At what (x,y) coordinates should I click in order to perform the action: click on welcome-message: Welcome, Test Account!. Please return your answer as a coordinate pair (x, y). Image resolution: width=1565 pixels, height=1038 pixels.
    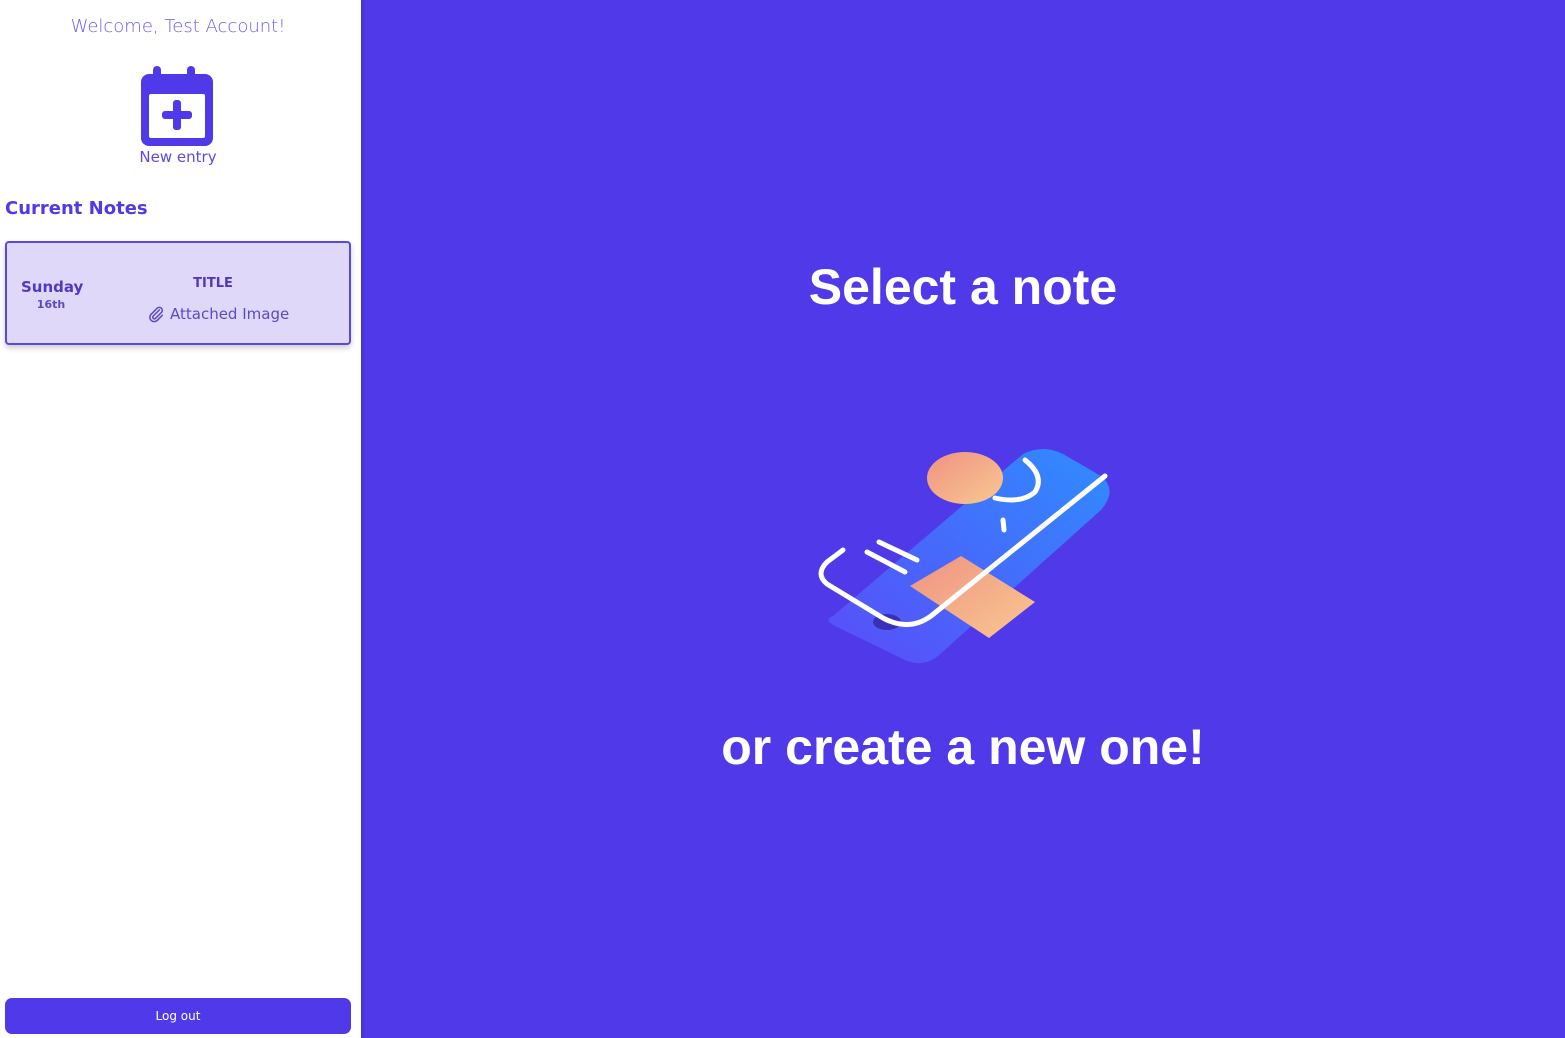
    Looking at the image, I should click on (178, 26).